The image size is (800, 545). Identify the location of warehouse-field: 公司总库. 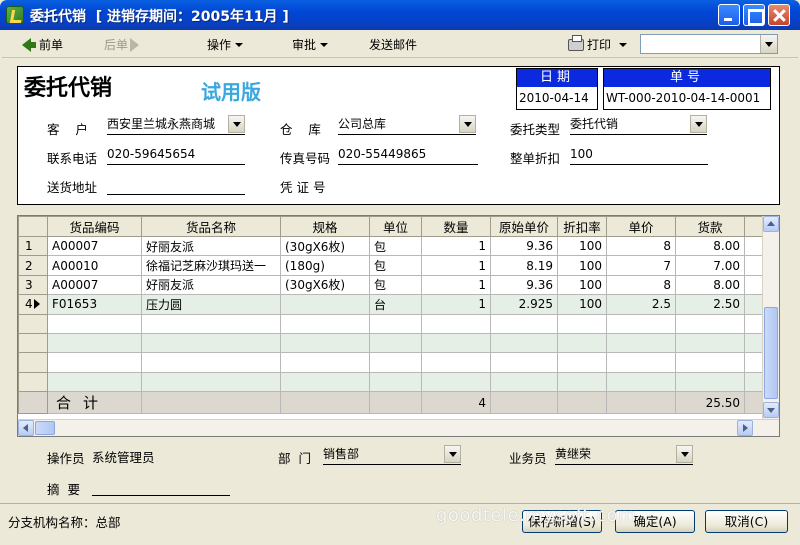
(407, 125).